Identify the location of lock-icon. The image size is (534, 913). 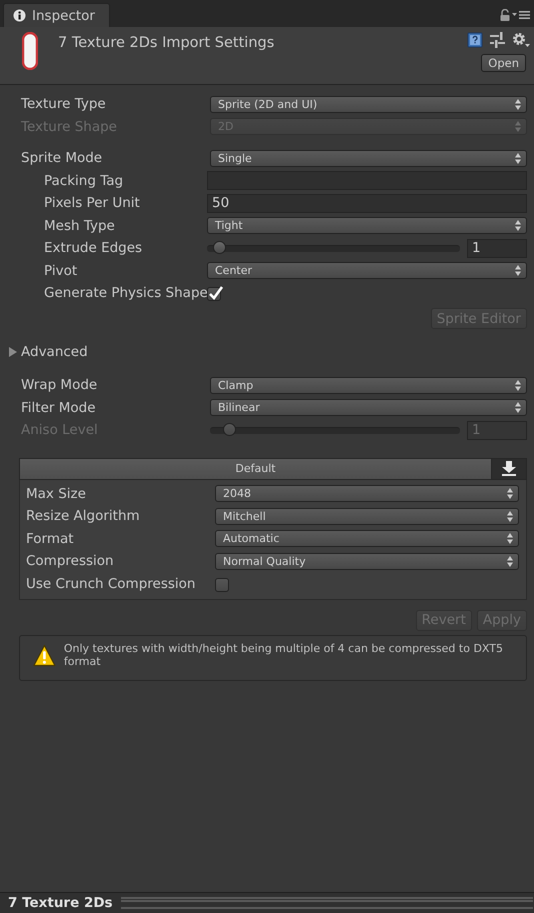
(505, 15).